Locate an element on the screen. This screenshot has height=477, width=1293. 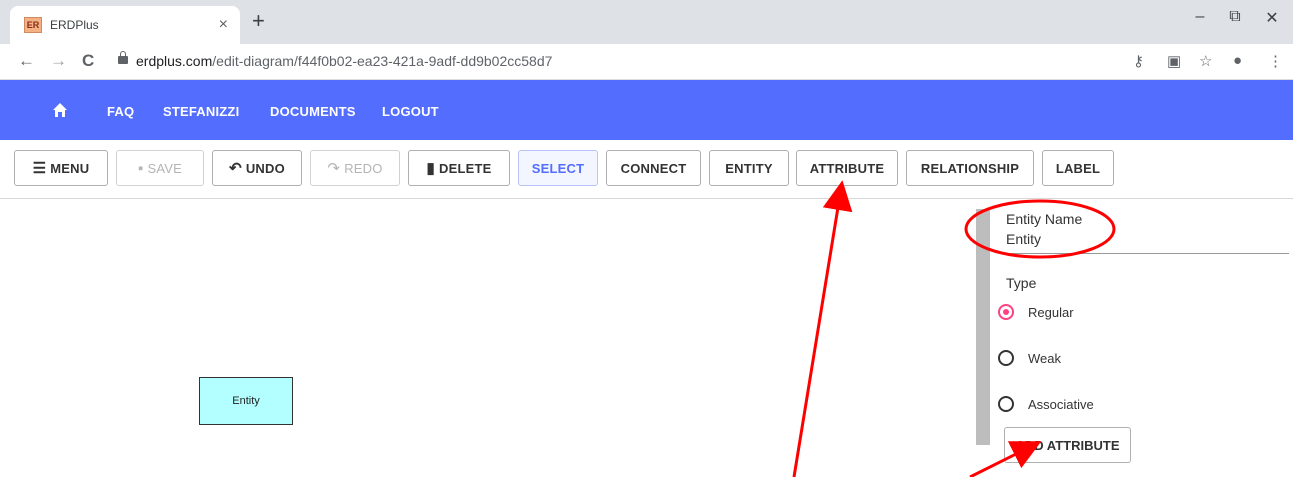
relationship-button-label: RELATIONSHIP is located at coordinates (970, 168).